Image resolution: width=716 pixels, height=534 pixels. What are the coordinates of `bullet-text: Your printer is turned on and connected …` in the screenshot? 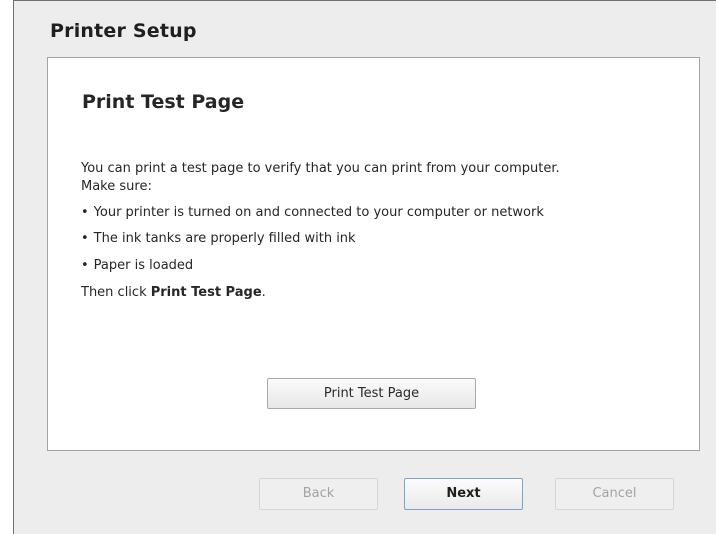 It's located at (318, 212).